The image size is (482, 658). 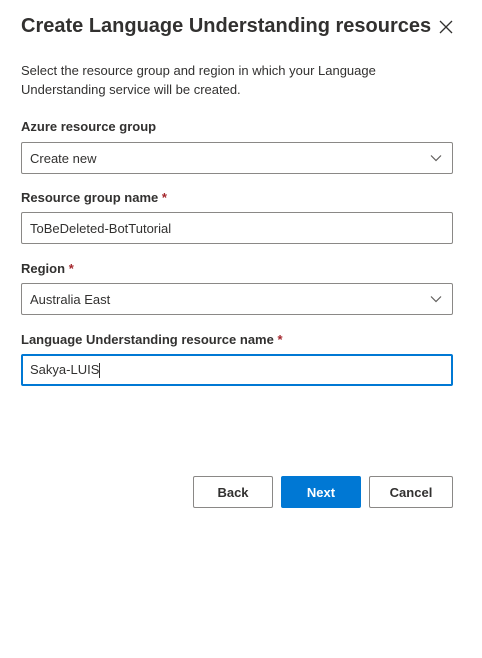 What do you see at coordinates (43, 268) in the screenshot?
I see `region-label-text: Region` at bounding box center [43, 268].